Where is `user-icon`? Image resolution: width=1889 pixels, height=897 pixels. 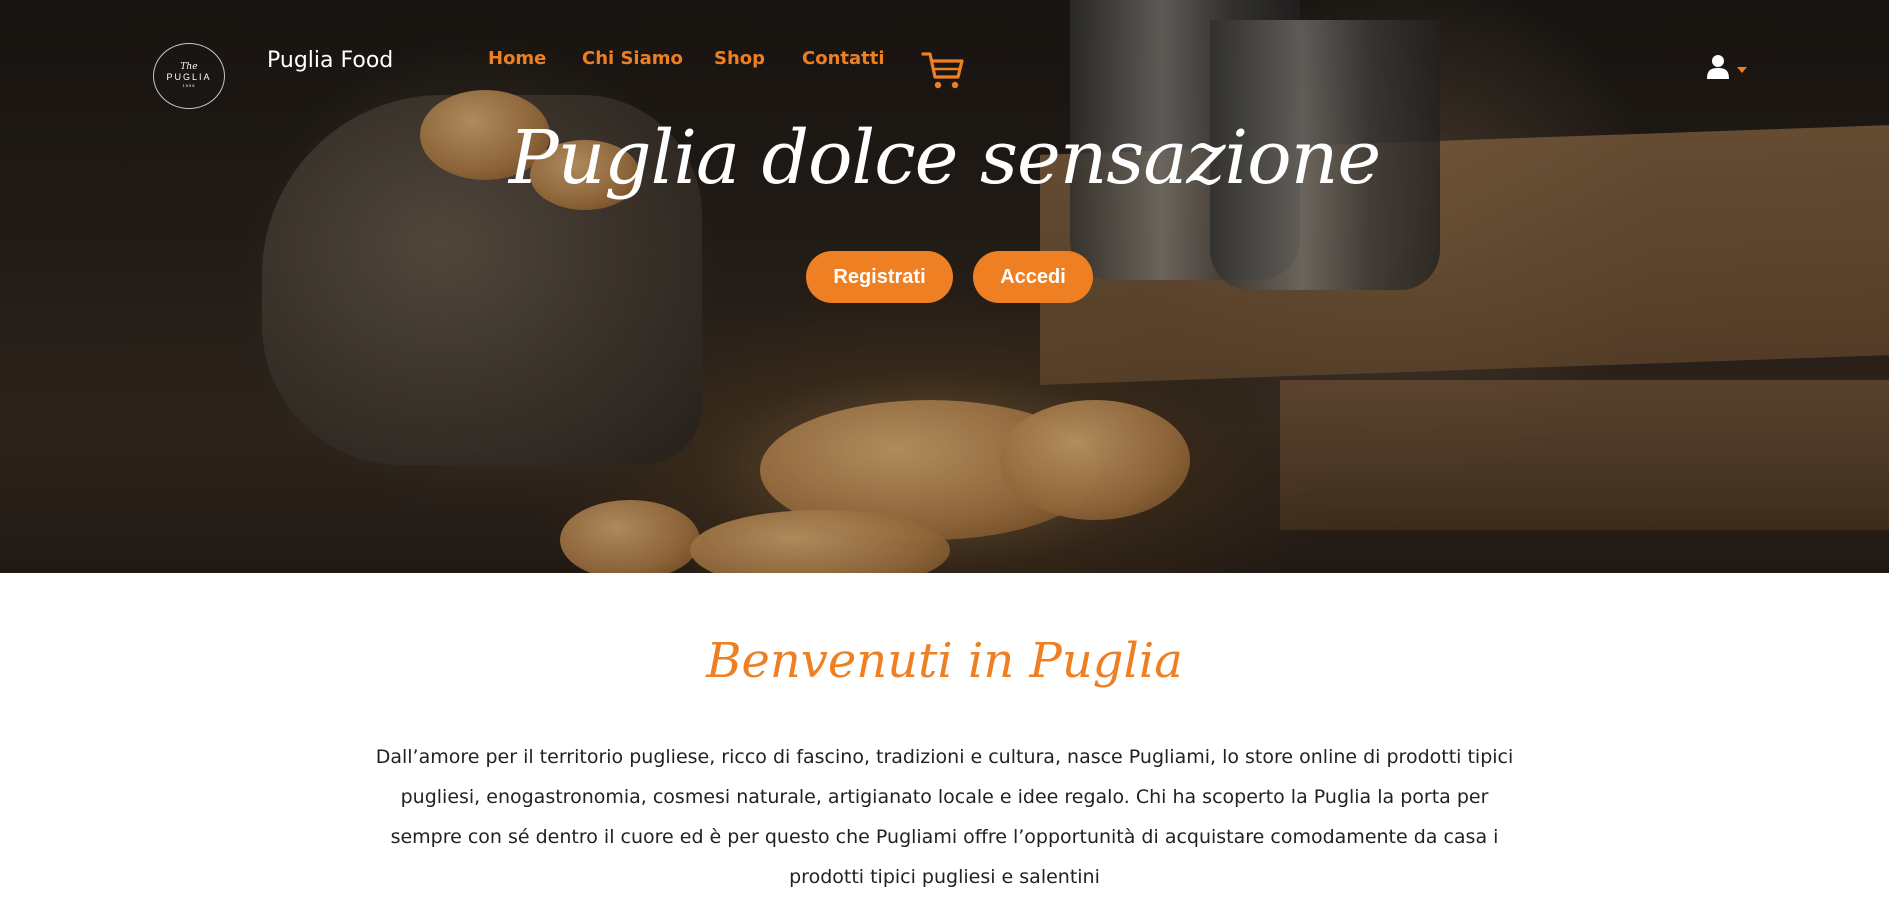
user-icon is located at coordinates (1718, 67).